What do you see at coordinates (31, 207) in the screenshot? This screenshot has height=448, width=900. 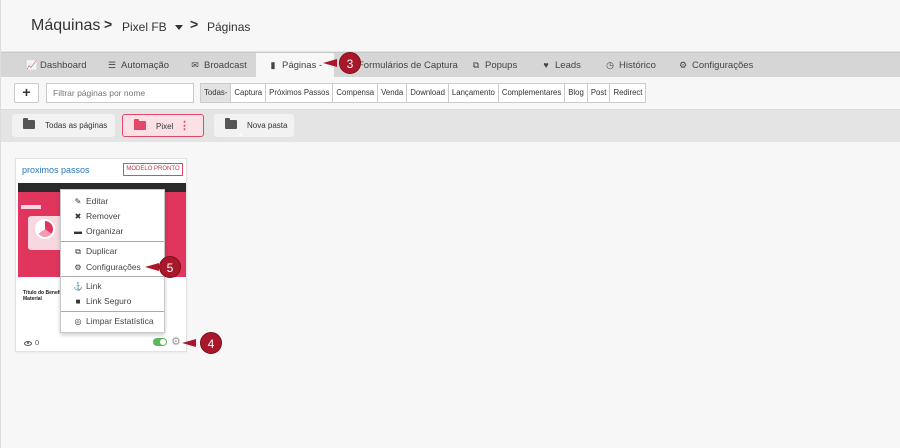 I see `thumb-logo` at bounding box center [31, 207].